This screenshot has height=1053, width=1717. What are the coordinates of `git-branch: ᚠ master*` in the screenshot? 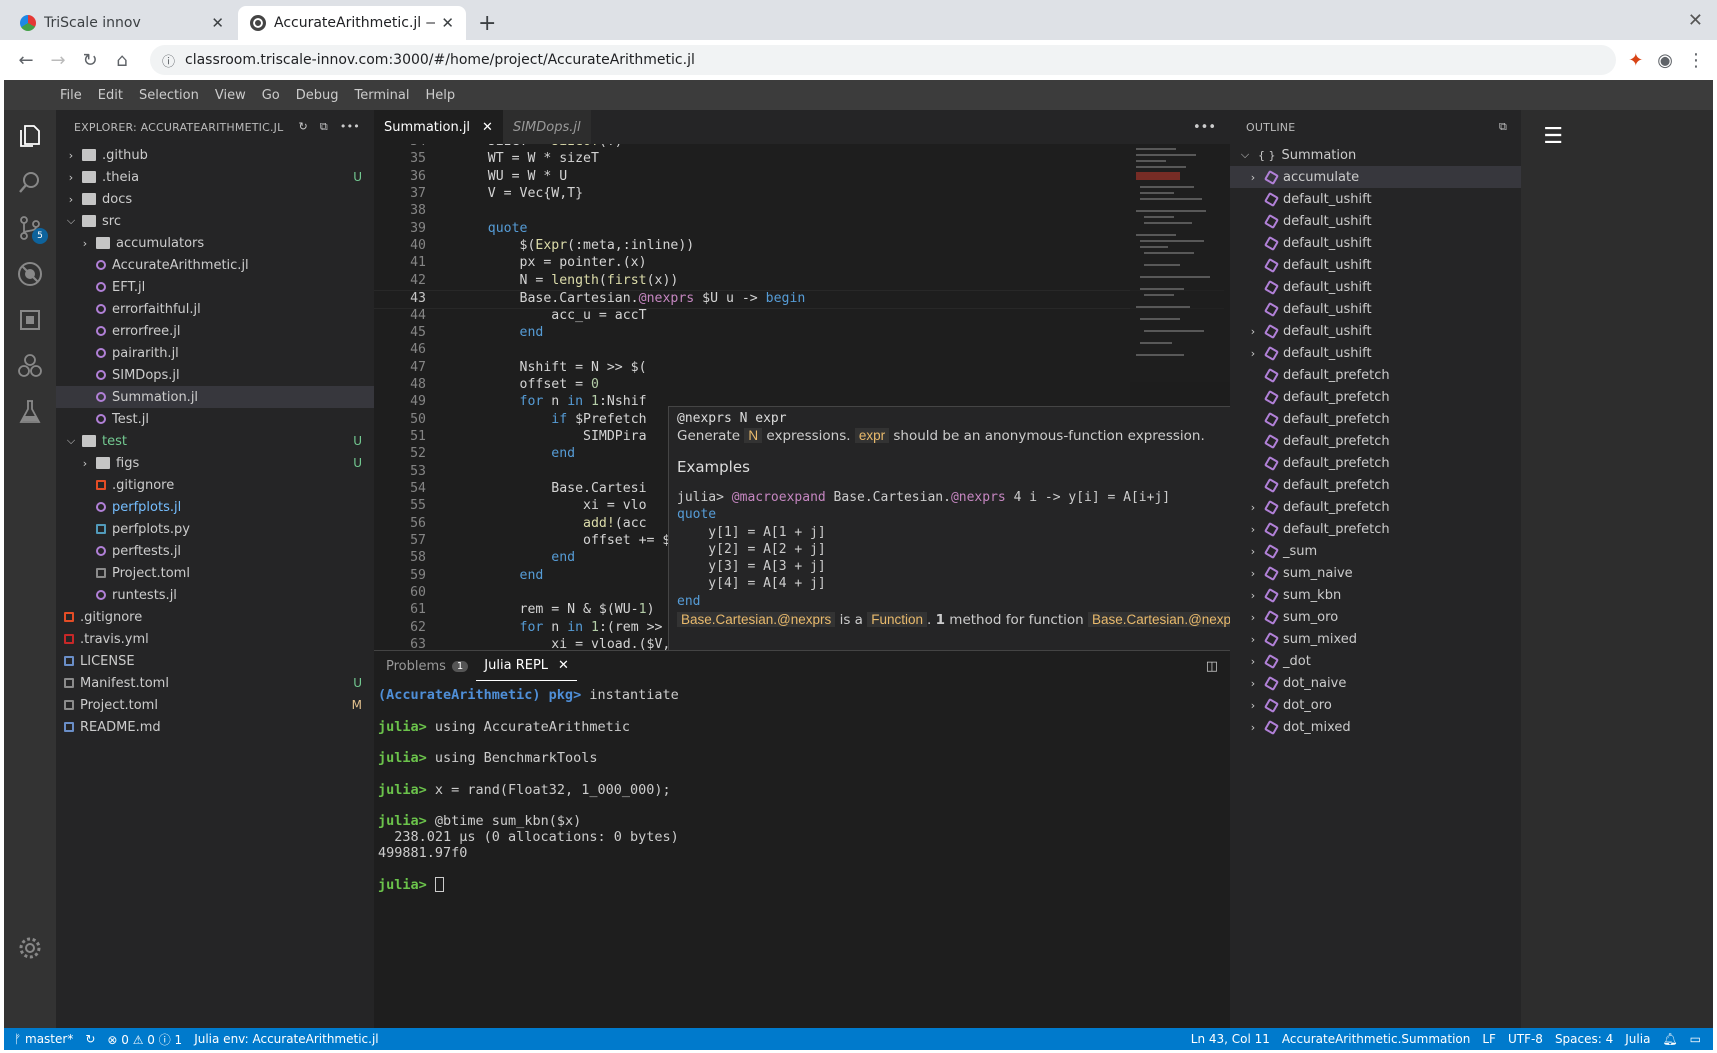 It's located at (43, 1039).